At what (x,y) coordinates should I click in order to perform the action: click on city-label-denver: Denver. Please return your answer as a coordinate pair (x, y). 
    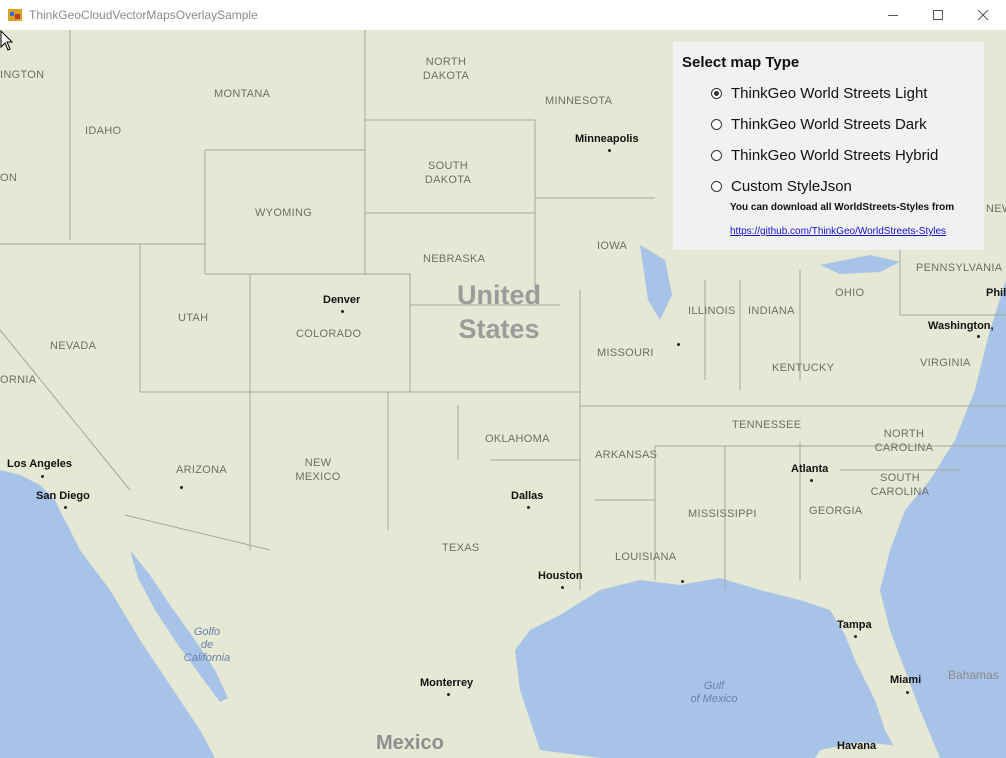
    Looking at the image, I should click on (342, 300).